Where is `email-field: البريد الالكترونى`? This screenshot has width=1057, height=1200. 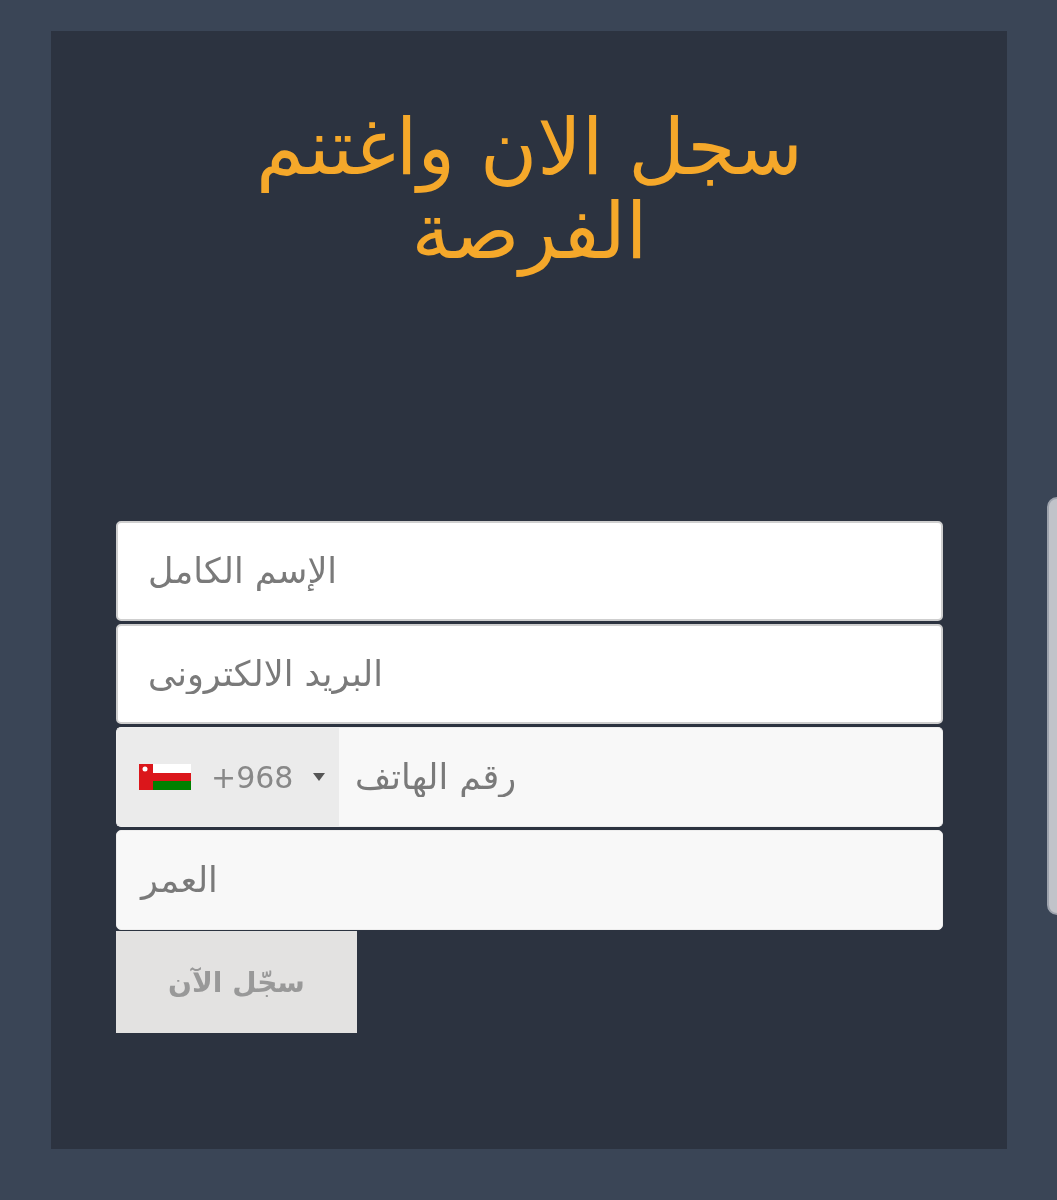
email-field: البريد الالكترونى is located at coordinates (529, 674).